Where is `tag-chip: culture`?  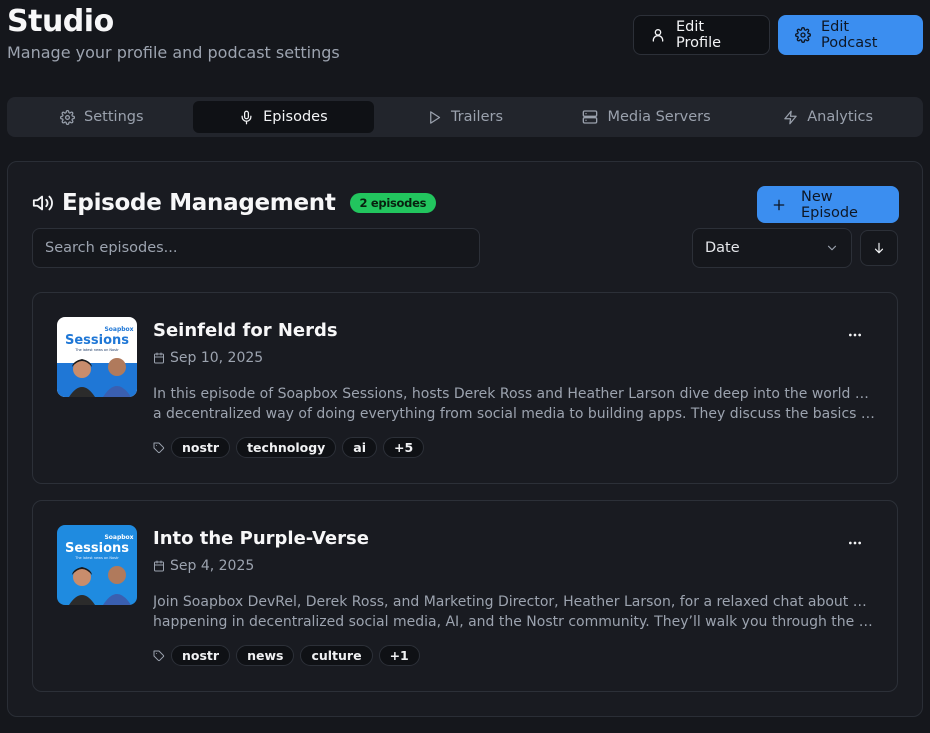 tag-chip: culture is located at coordinates (336, 655).